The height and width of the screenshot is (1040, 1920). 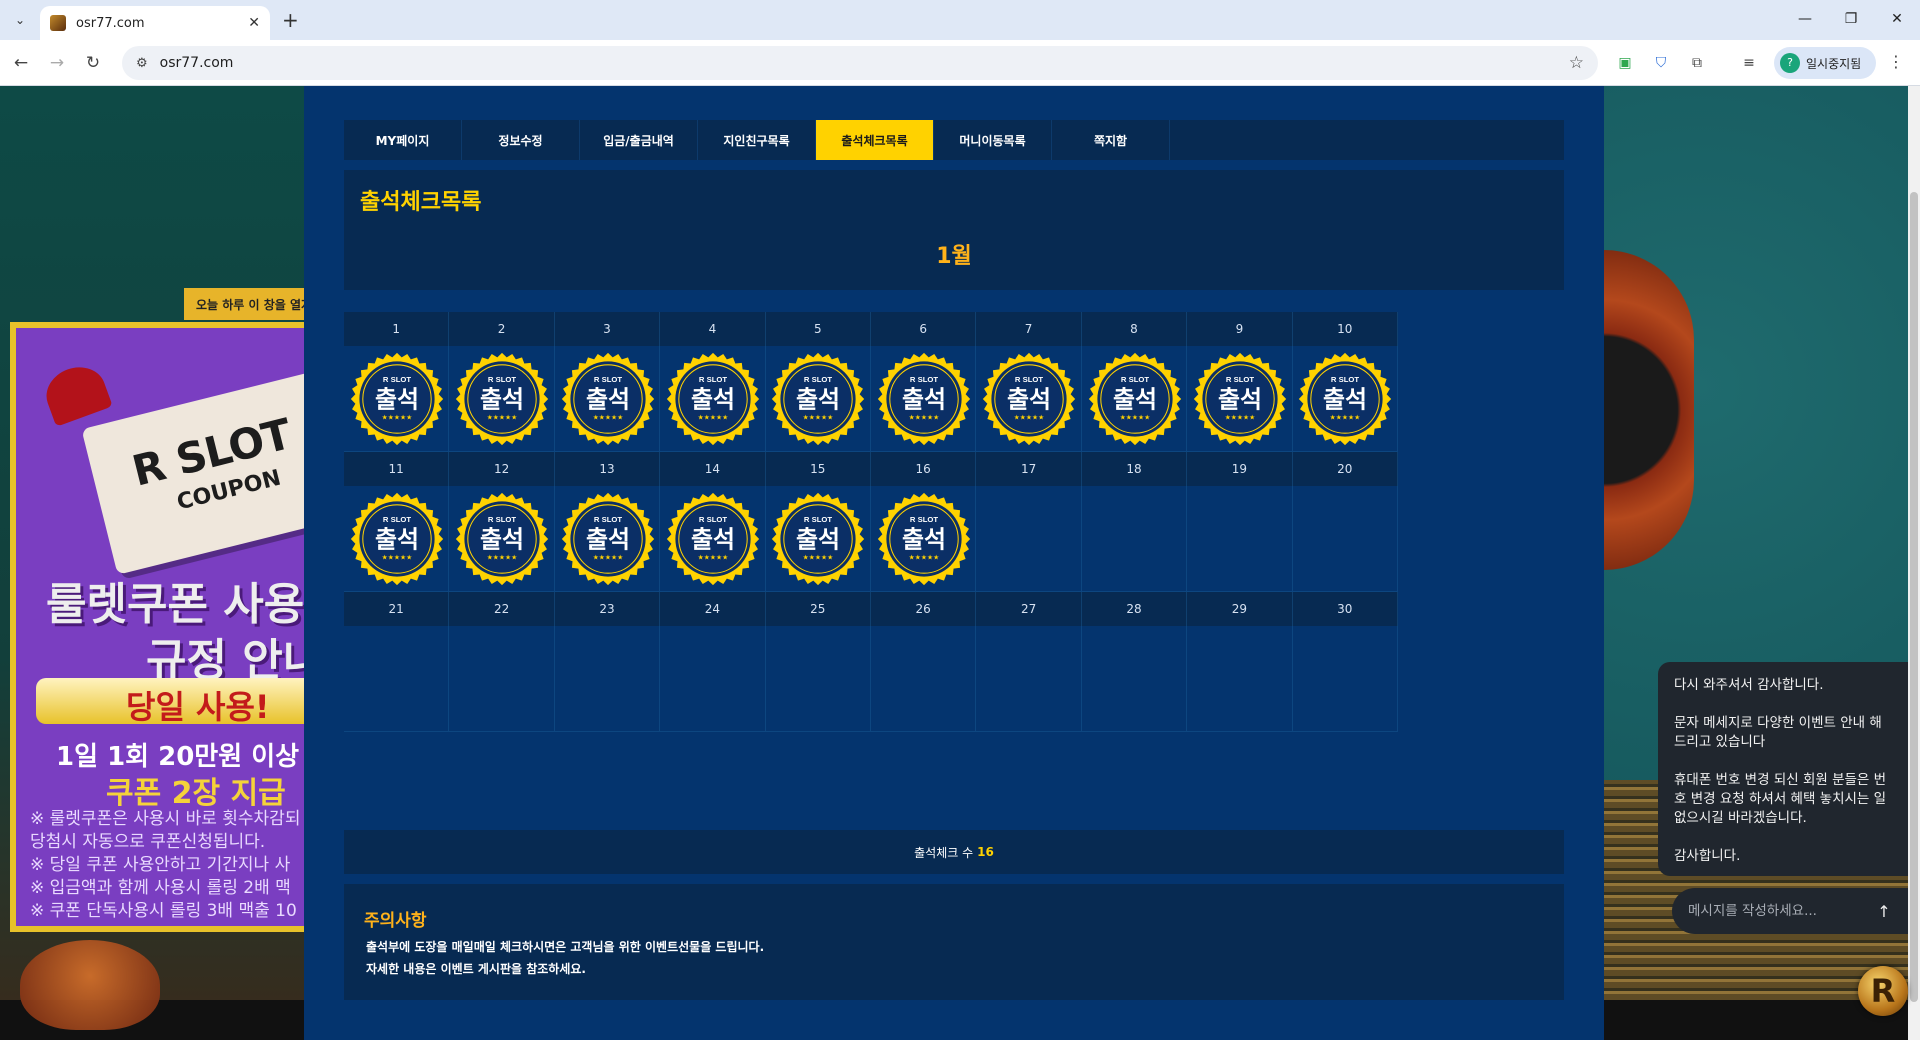 What do you see at coordinates (1111, 140) in the screenshot?
I see `tab-7: 쪽지함` at bounding box center [1111, 140].